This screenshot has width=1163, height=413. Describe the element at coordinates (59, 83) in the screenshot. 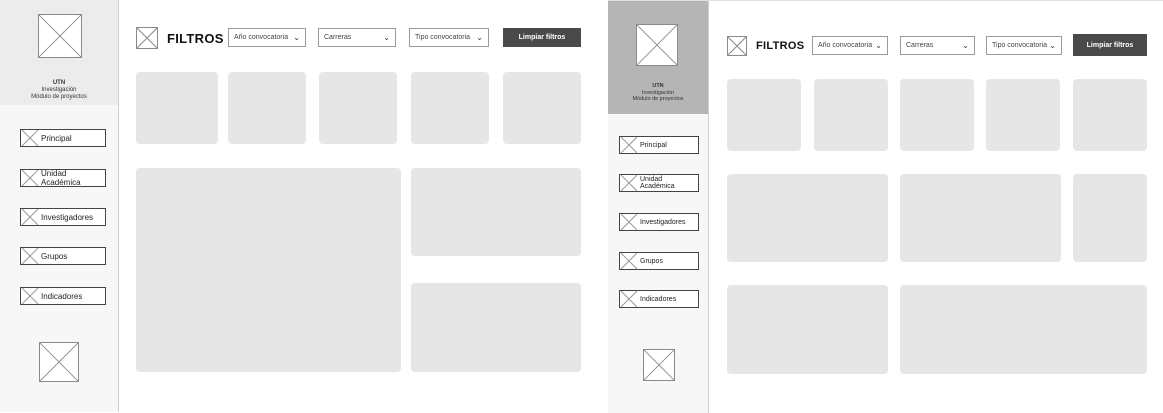

I see `brand-line-1: UTN` at that location.